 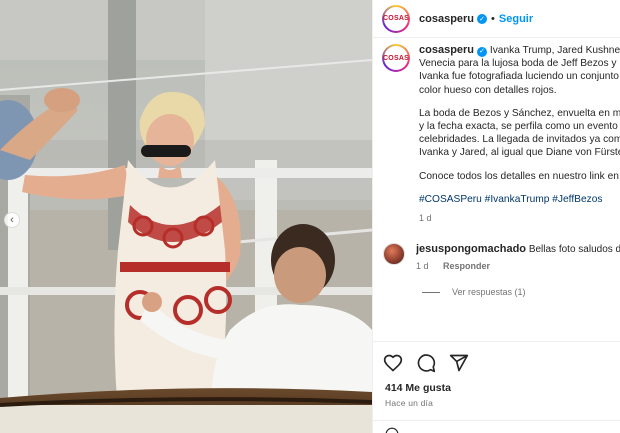 What do you see at coordinates (426, 363) in the screenshot?
I see `comment-icon` at bounding box center [426, 363].